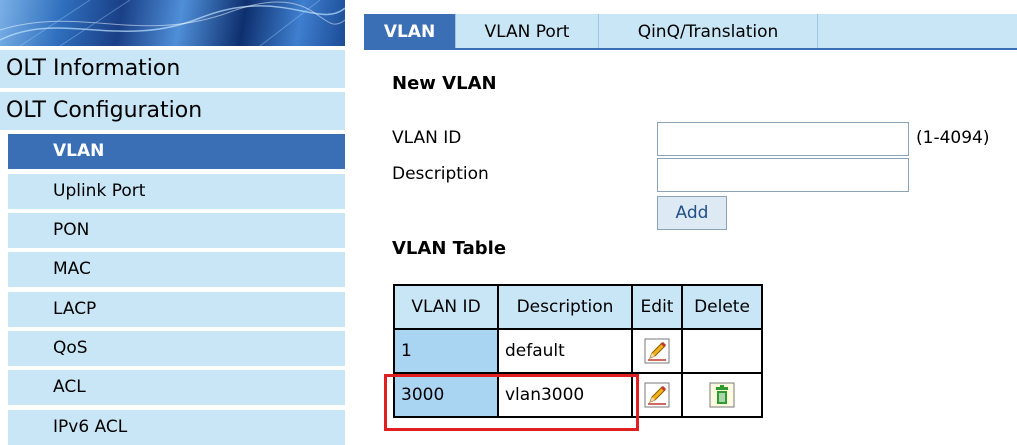  Describe the element at coordinates (71, 230) in the screenshot. I see `sidebar-item-label: PON` at that location.